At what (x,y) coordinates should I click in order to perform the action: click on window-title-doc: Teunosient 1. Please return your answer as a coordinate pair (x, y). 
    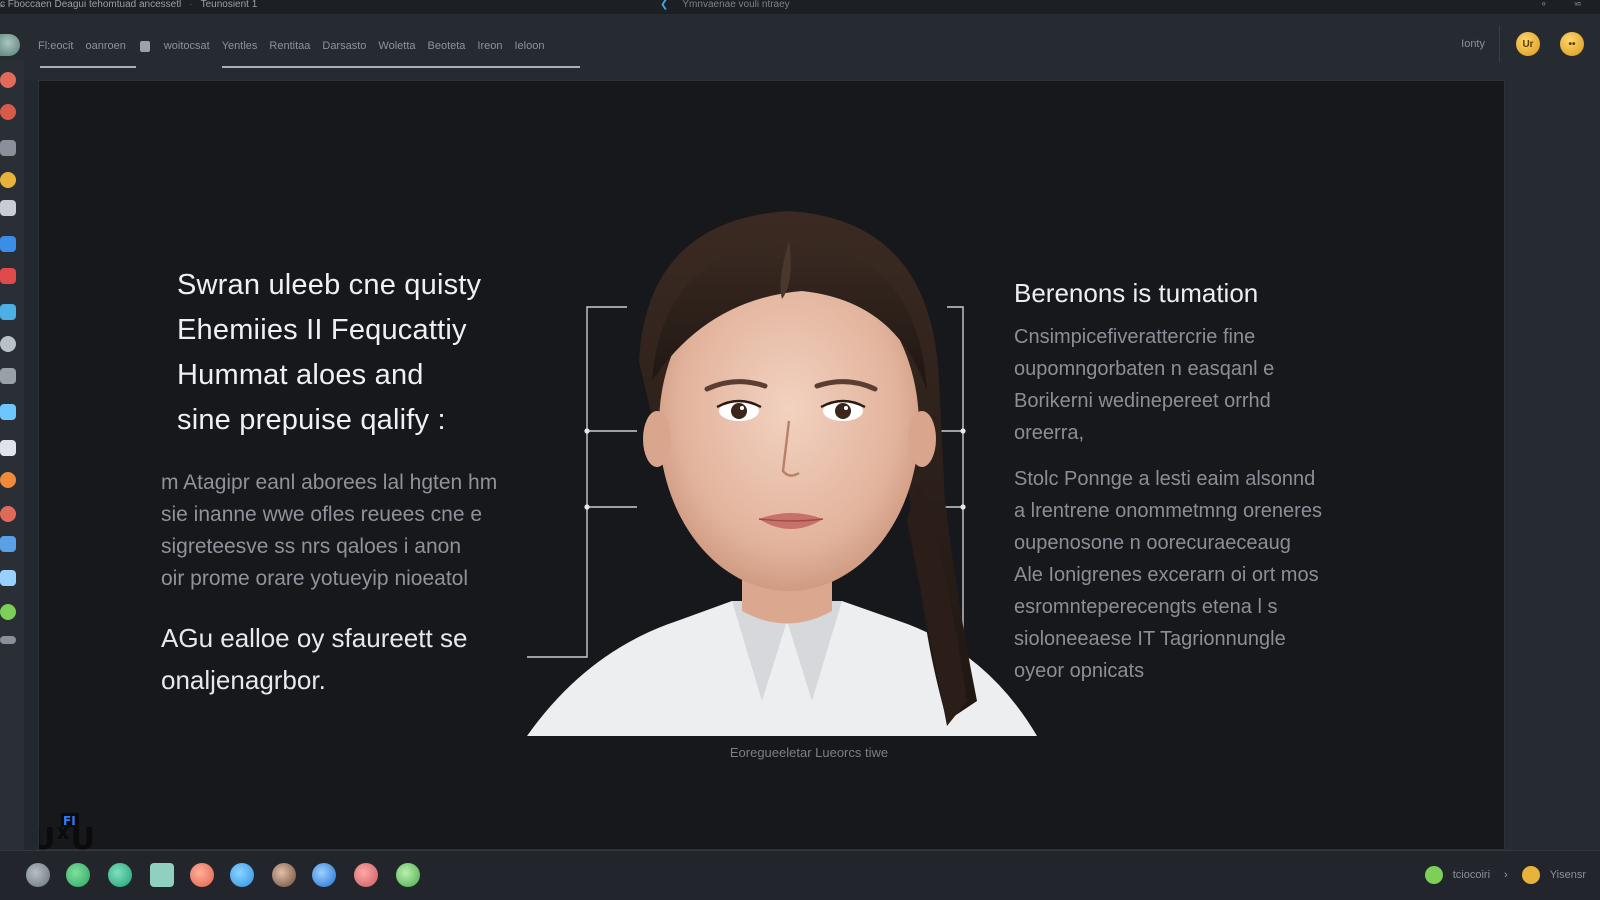
    Looking at the image, I should click on (229, 5).